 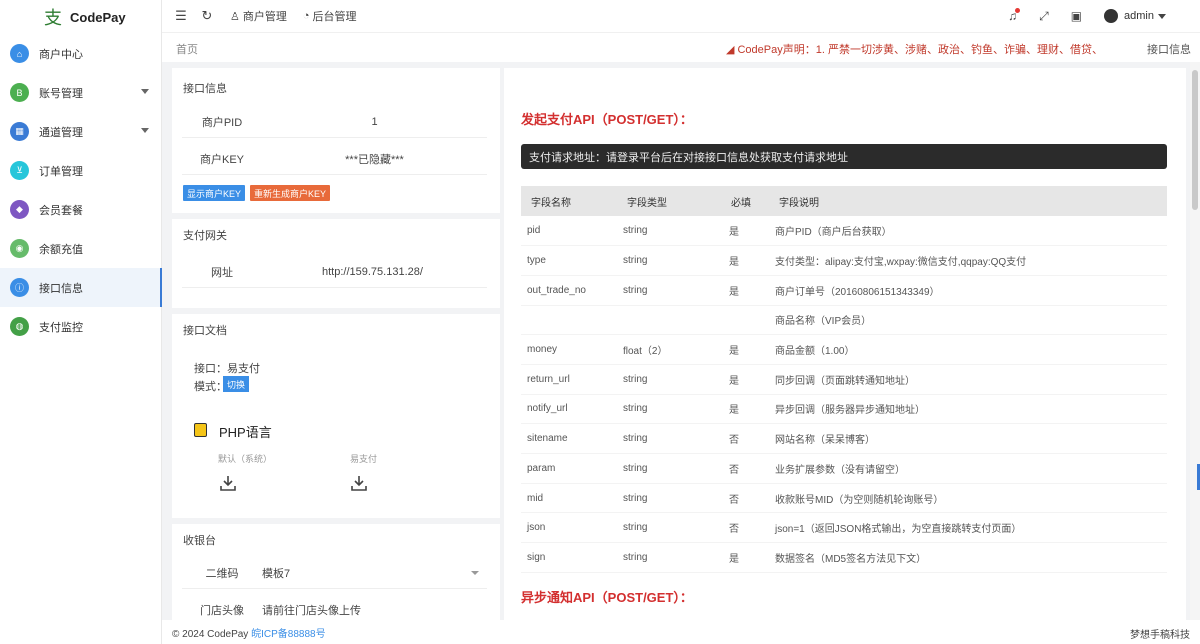 What do you see at coordinates (80, 248) in the screenshot?
I see `sidebar-item-5: ◉ 余额充值` at bounding box center [80, 248].